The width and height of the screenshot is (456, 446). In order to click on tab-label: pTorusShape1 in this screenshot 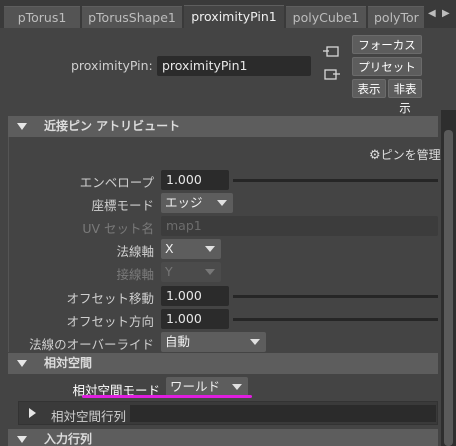, I will do `click(132, 17)`.